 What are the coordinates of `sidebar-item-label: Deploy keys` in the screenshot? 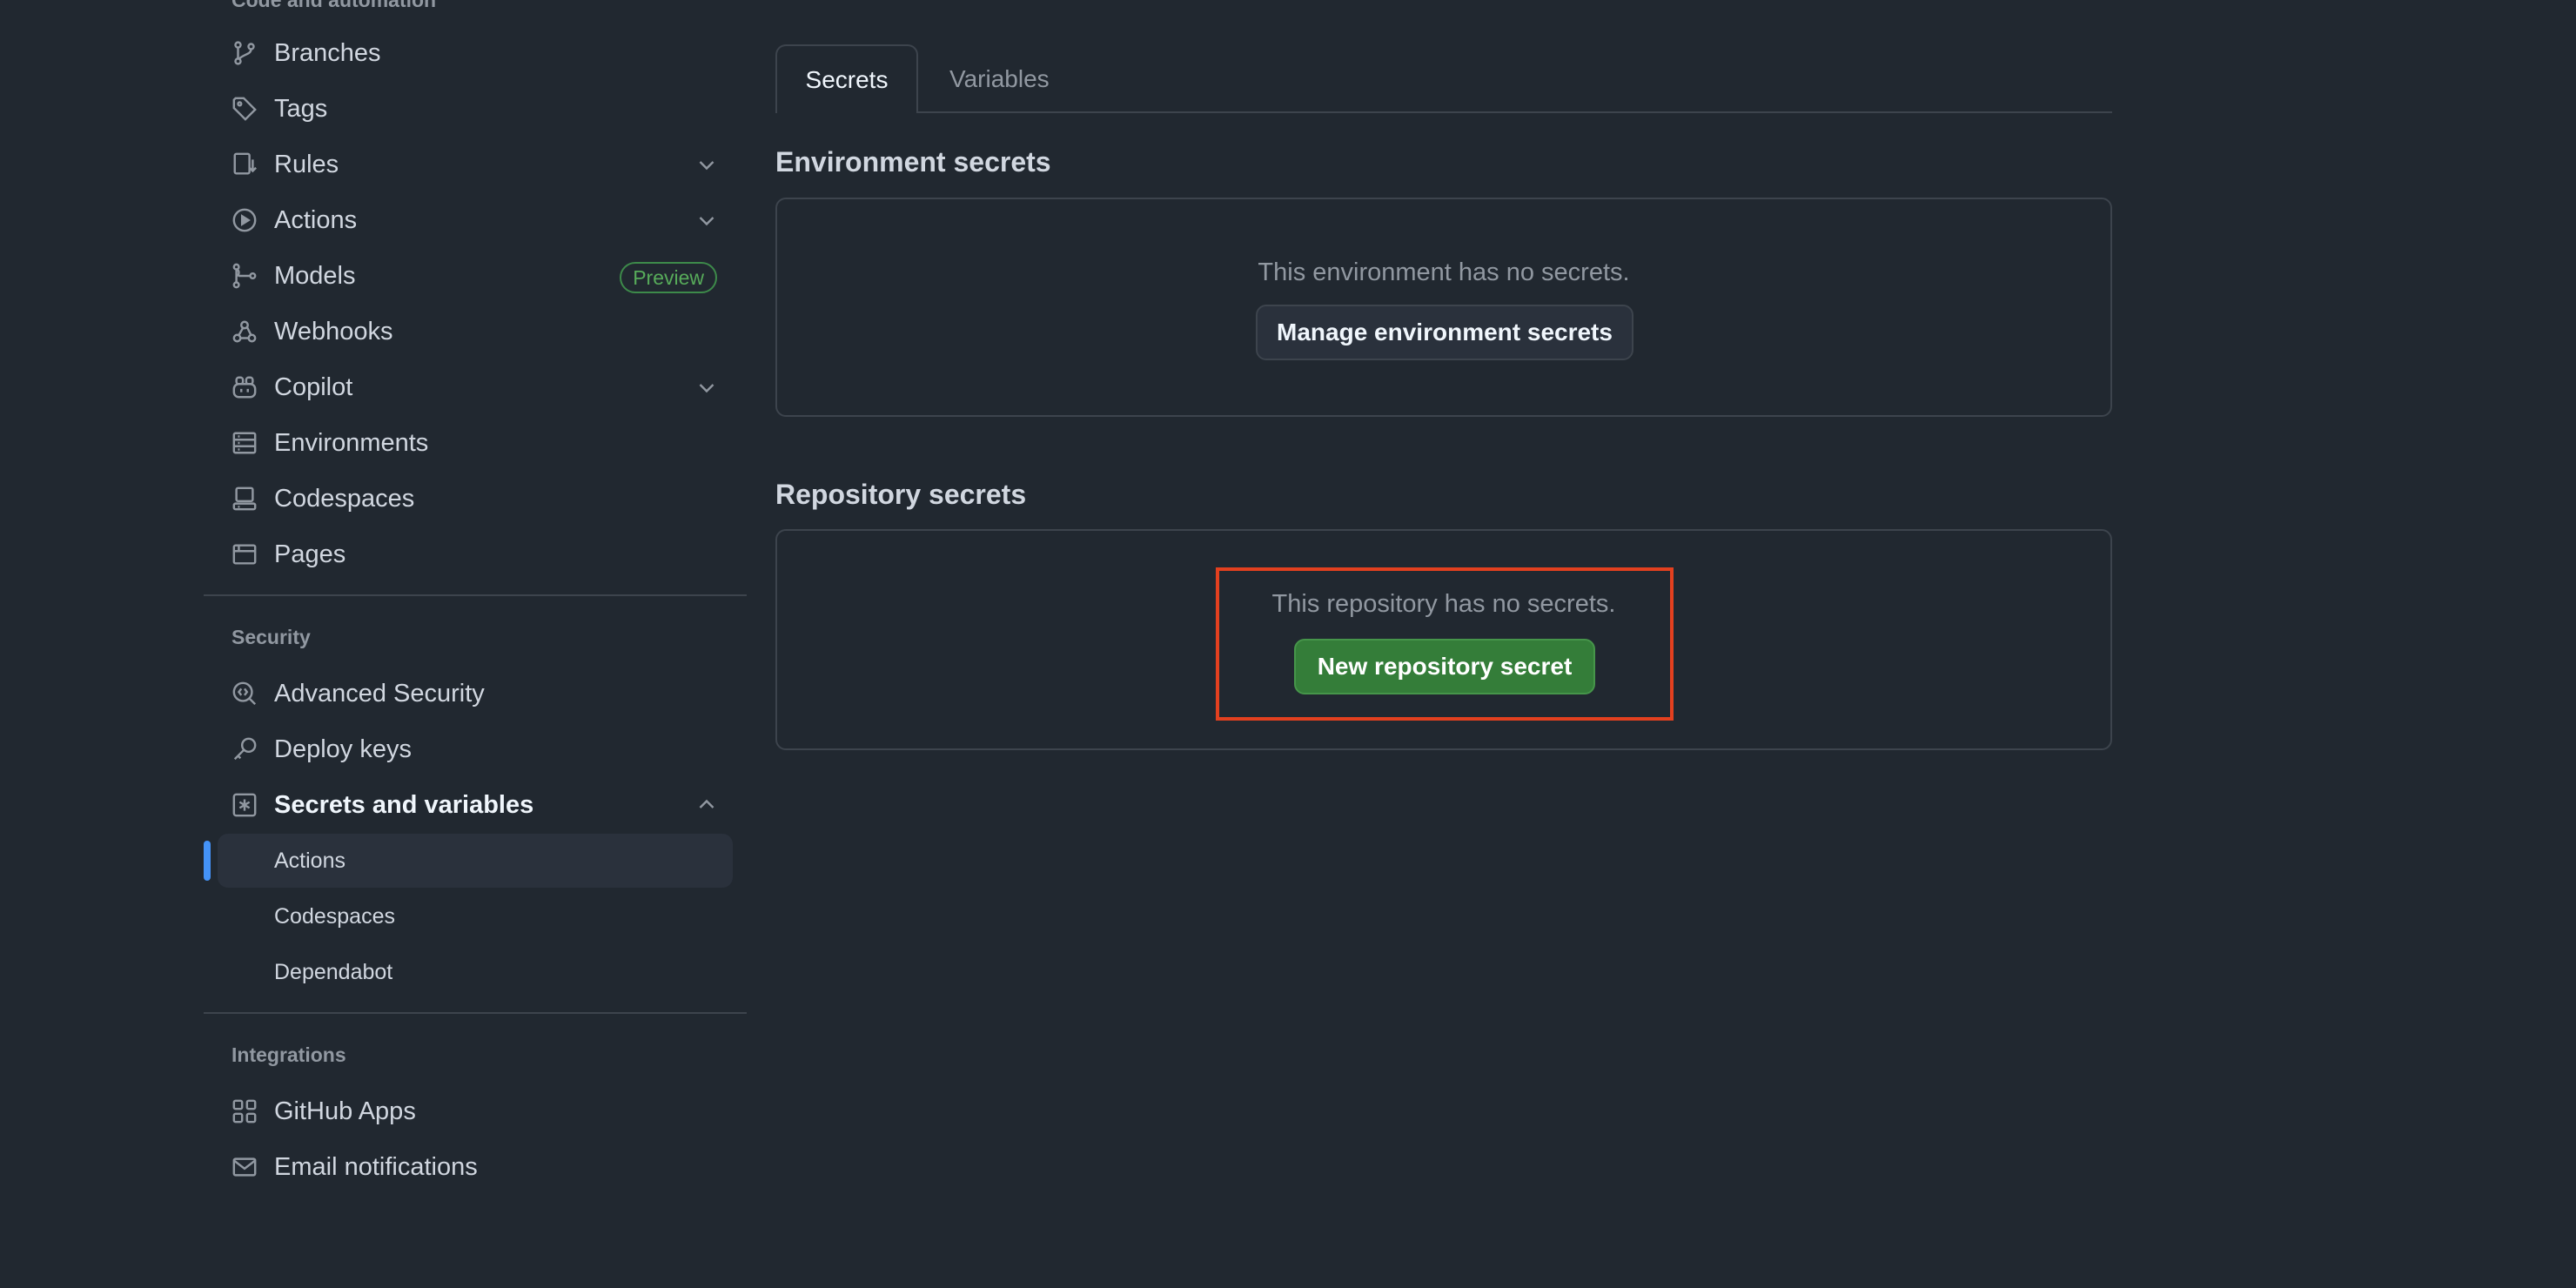 It's located at (343, 749).